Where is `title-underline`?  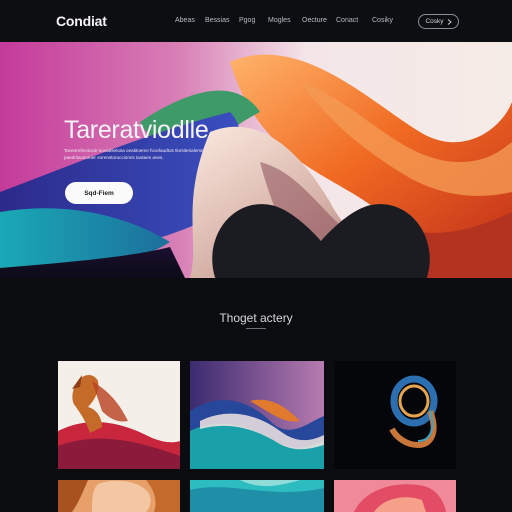
title-underline is located at coordinates (256, 328).